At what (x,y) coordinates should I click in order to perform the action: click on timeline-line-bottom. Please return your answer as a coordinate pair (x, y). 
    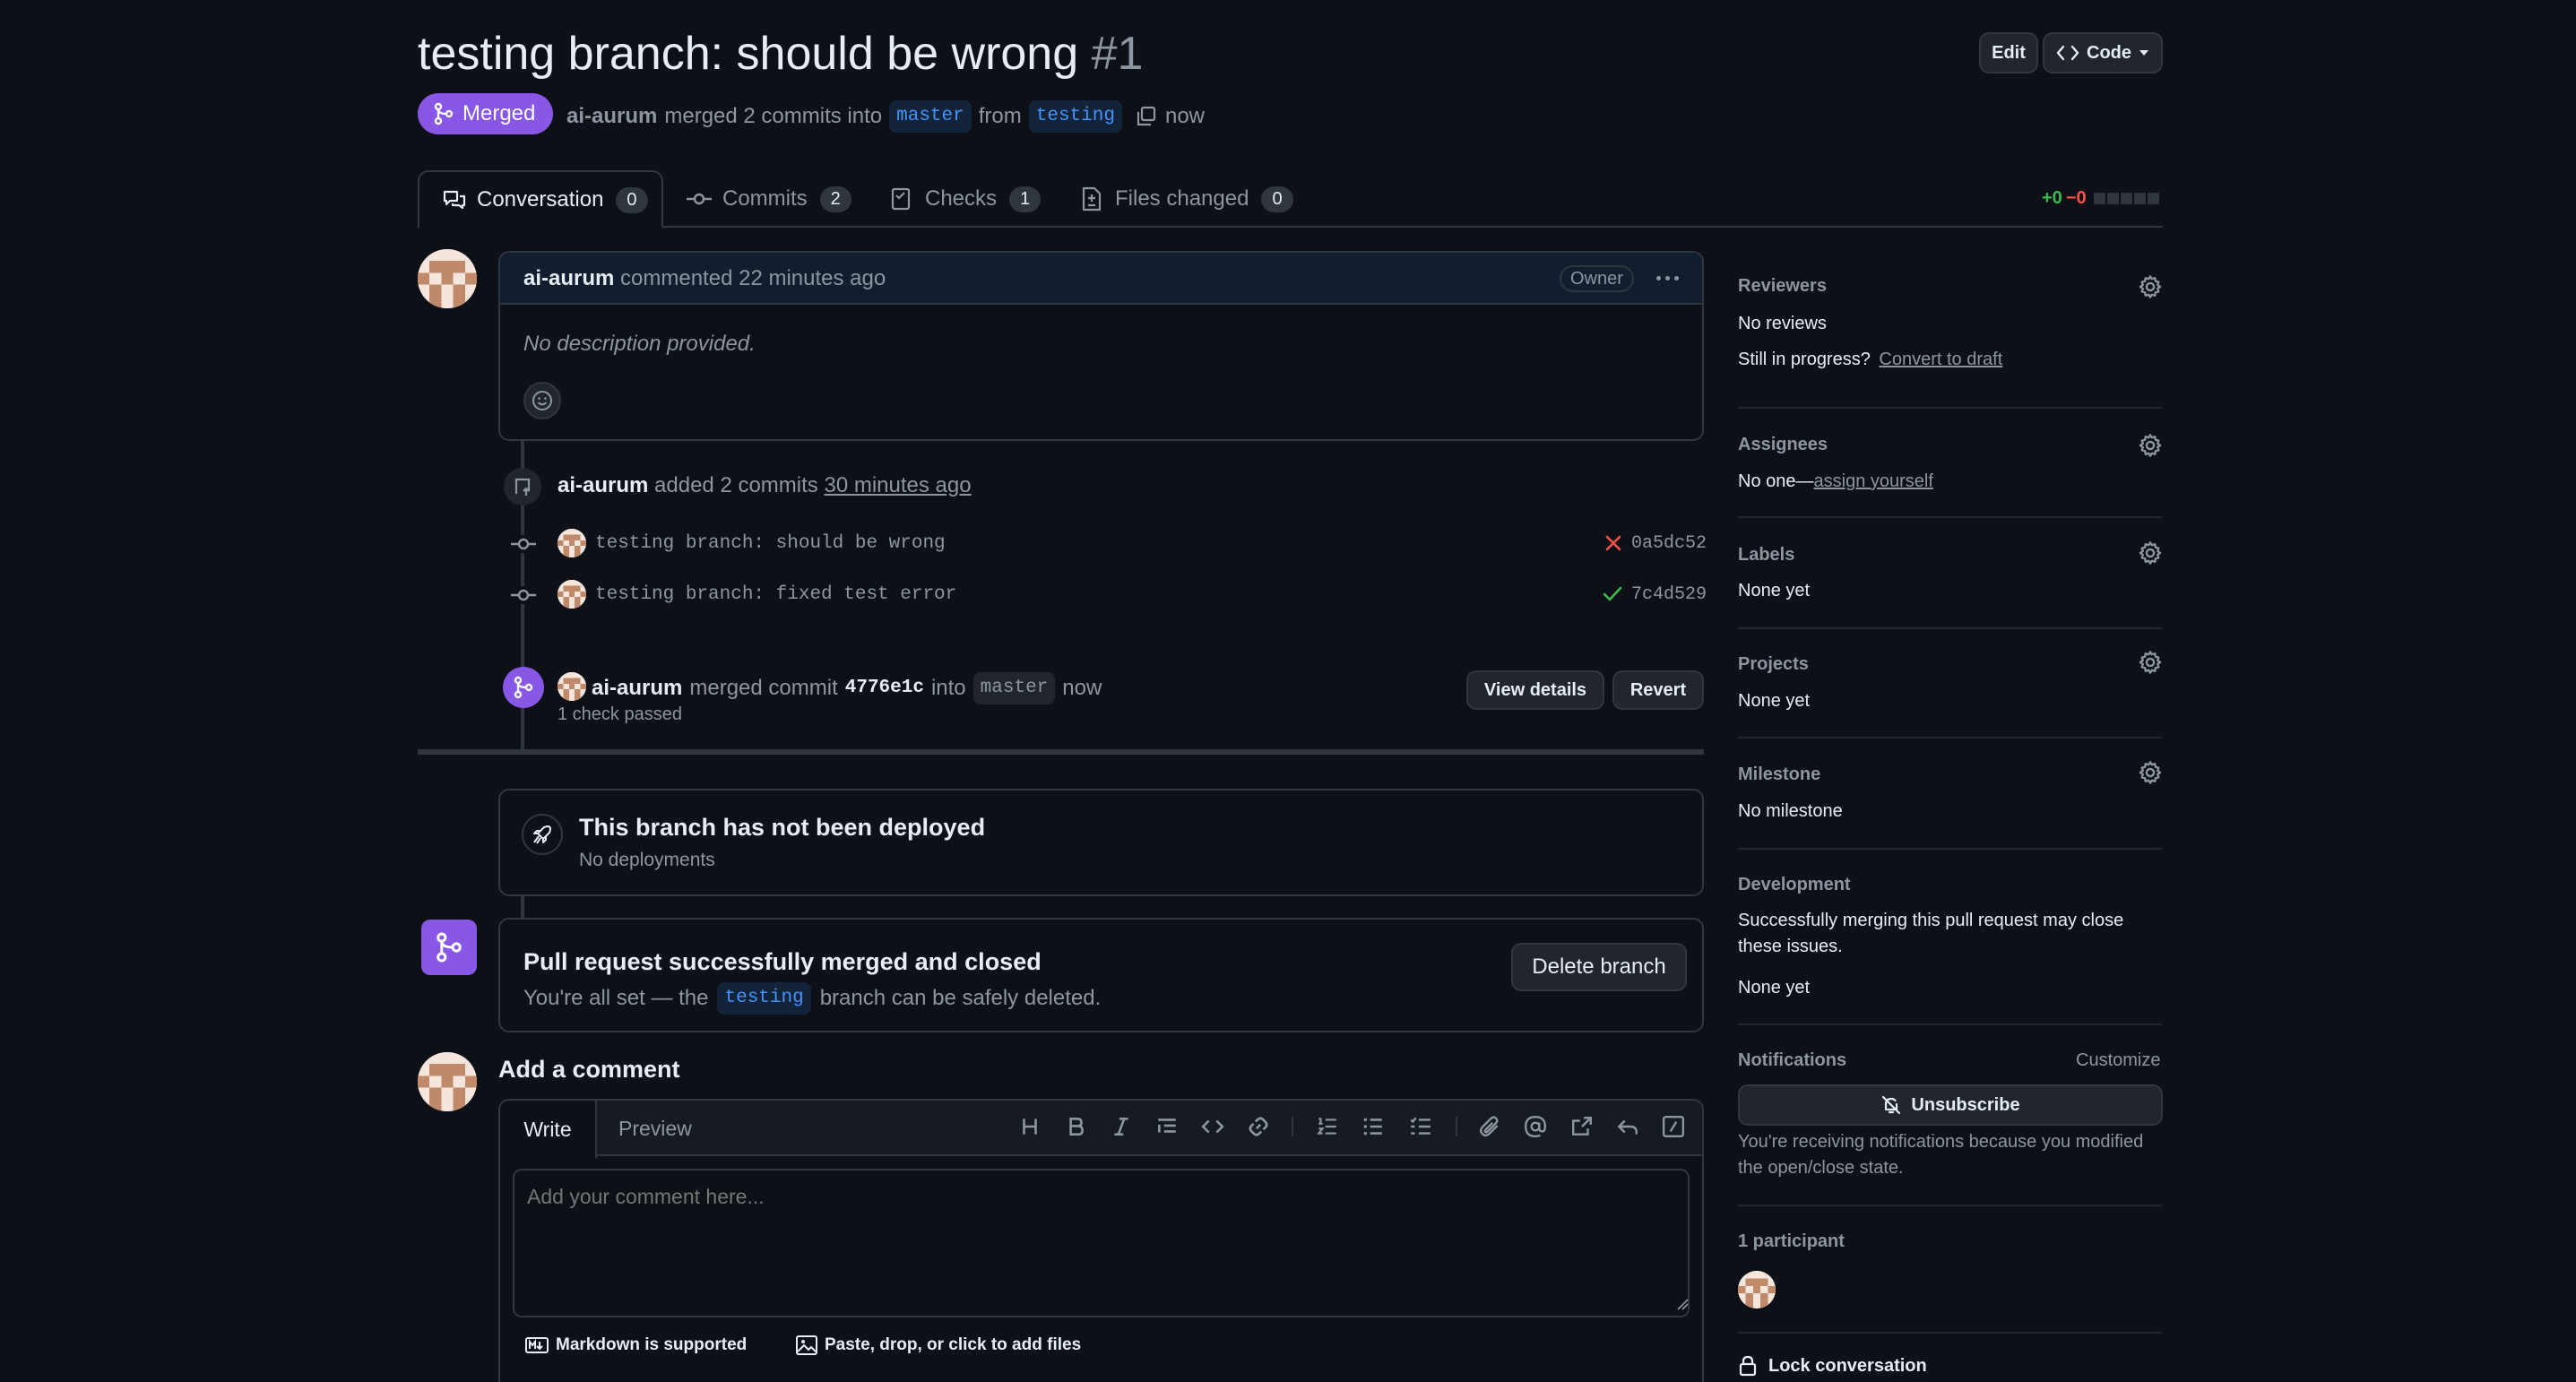
    Looking at the image, I should click on (522, 907).